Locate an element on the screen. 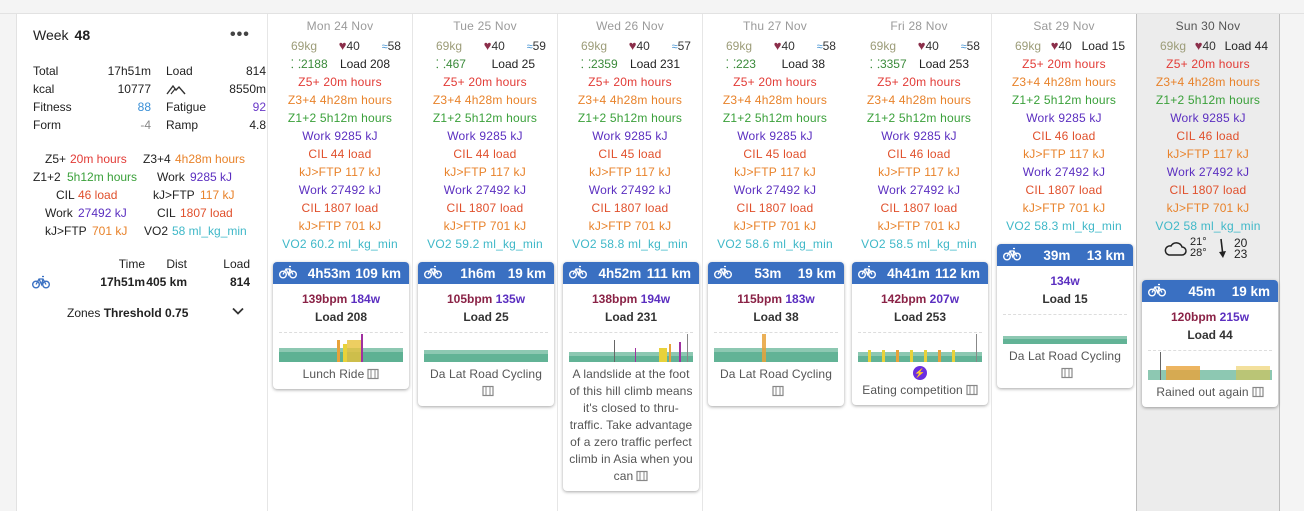  weight-value: 69kg is located at coordinates (594, 46).